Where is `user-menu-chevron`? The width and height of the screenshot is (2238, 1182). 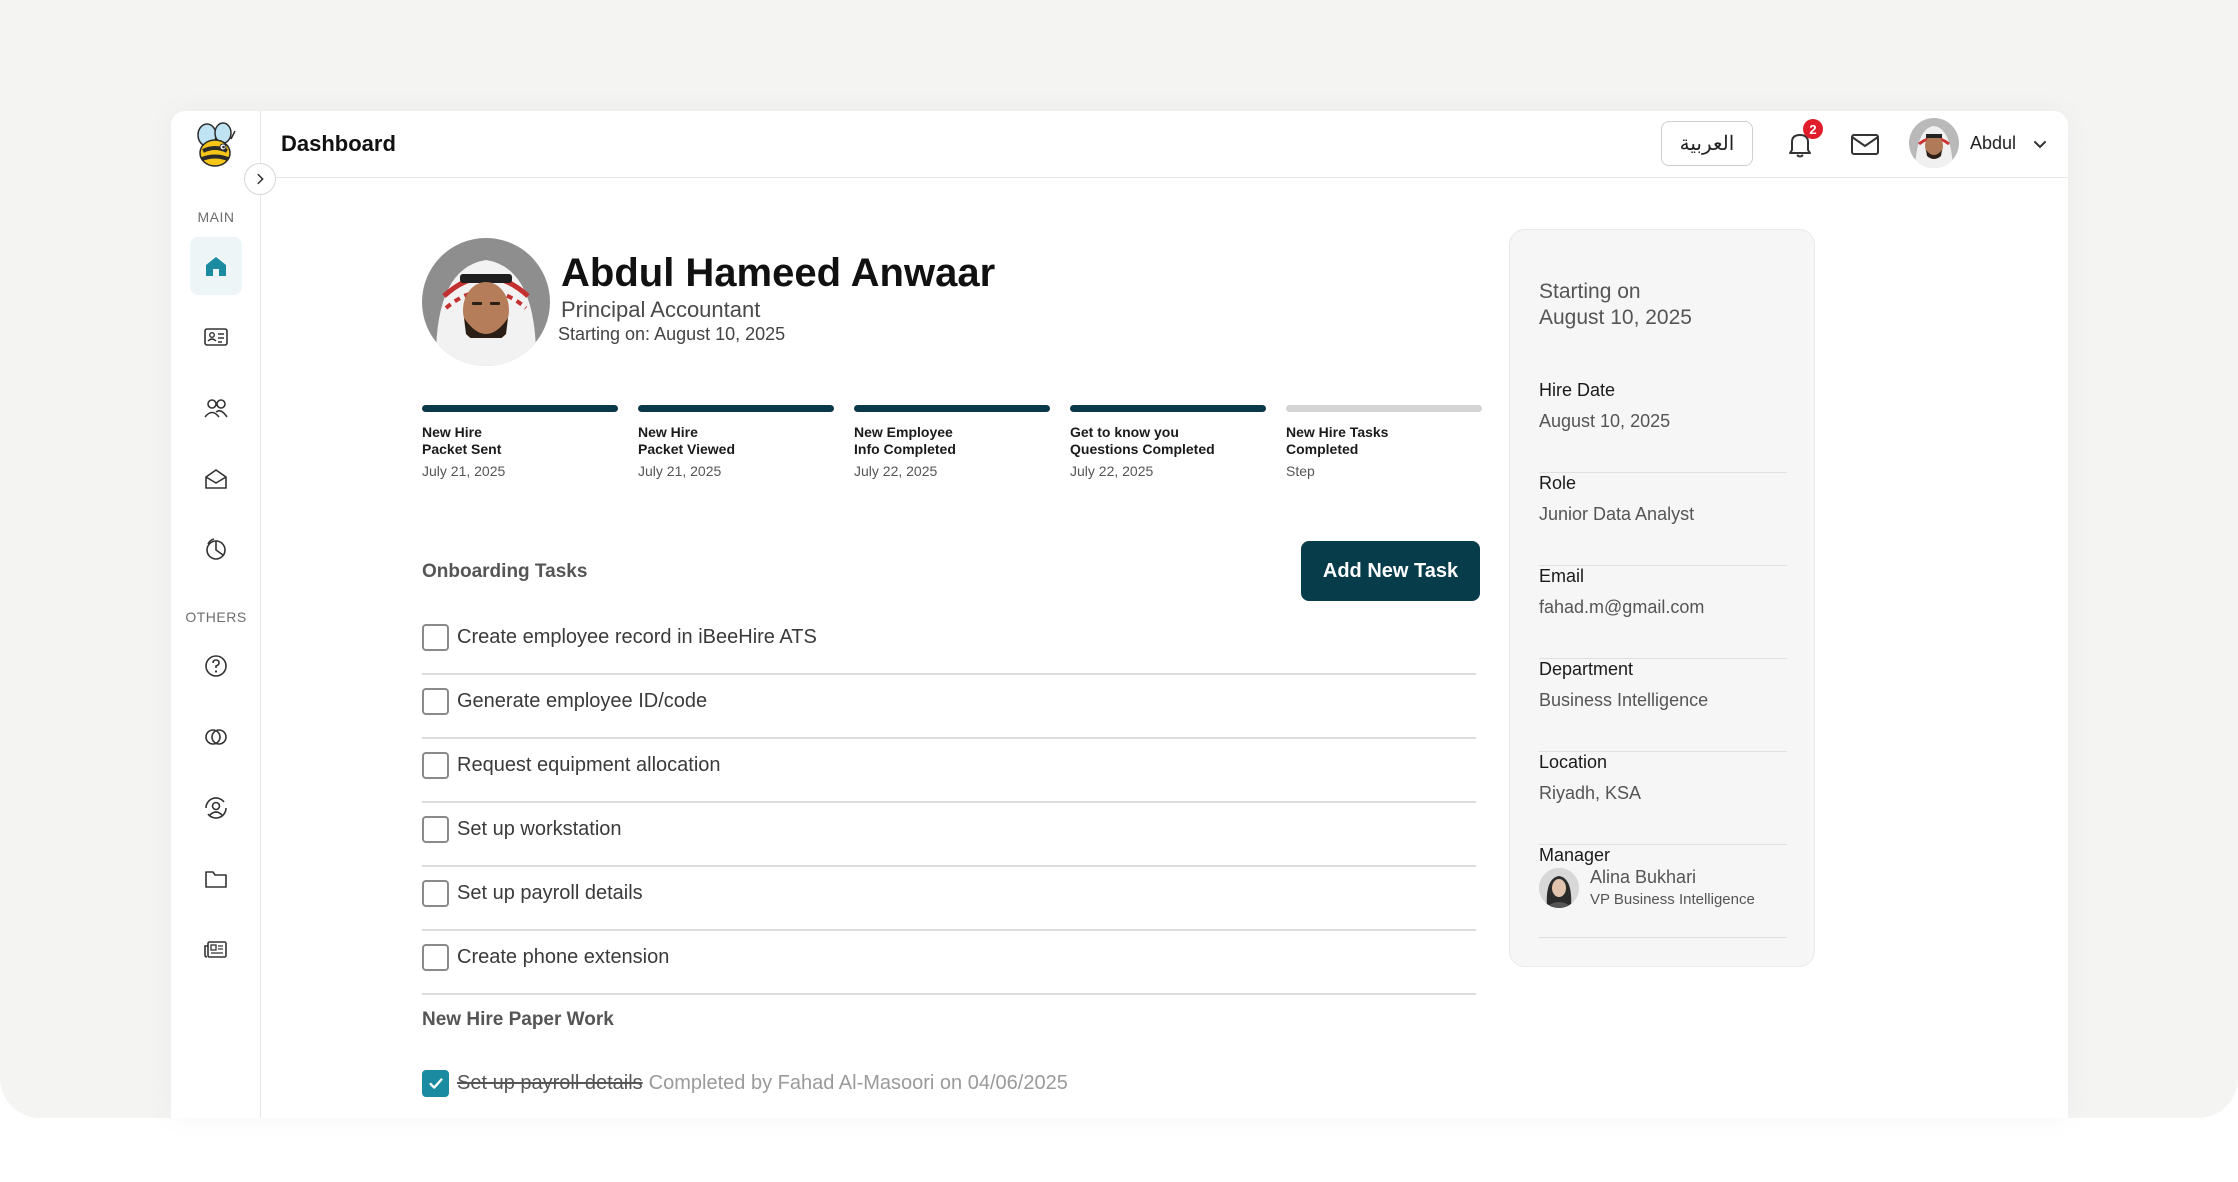 user-menu-chevron is located at coordinates (2040, 144).